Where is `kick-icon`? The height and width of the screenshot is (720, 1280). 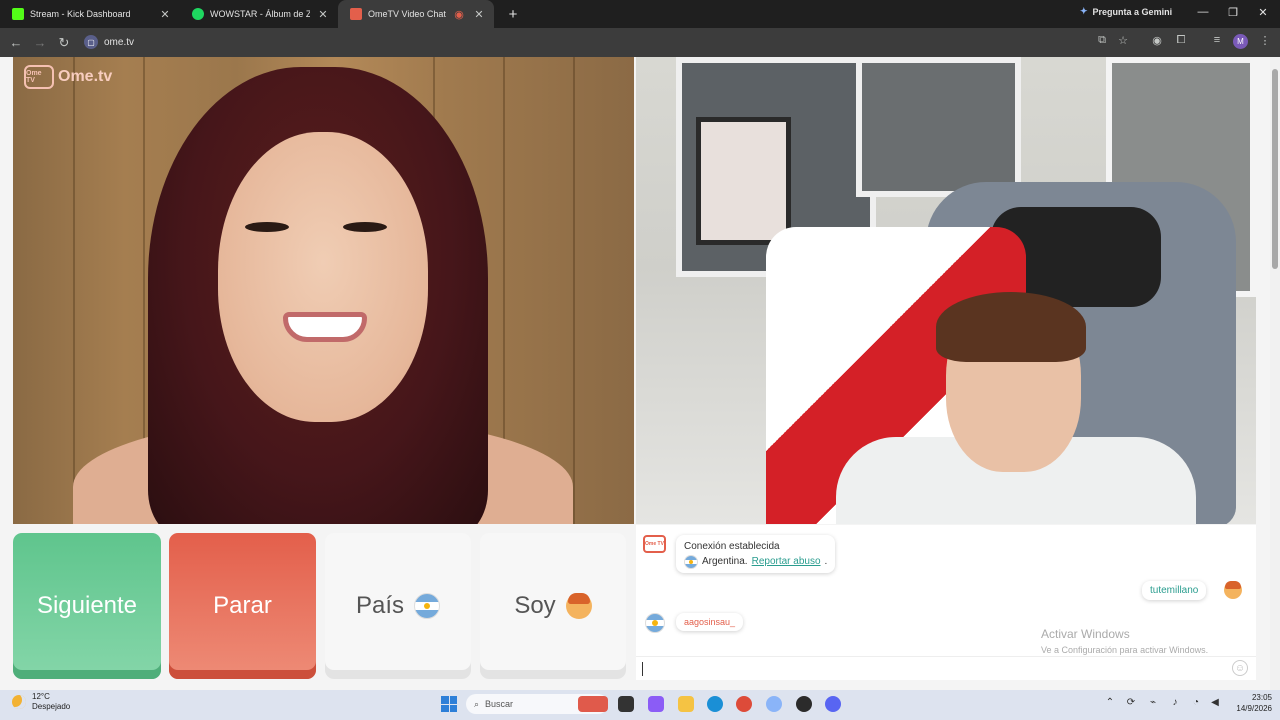
kick-icon is located at coordinates (18, 14).